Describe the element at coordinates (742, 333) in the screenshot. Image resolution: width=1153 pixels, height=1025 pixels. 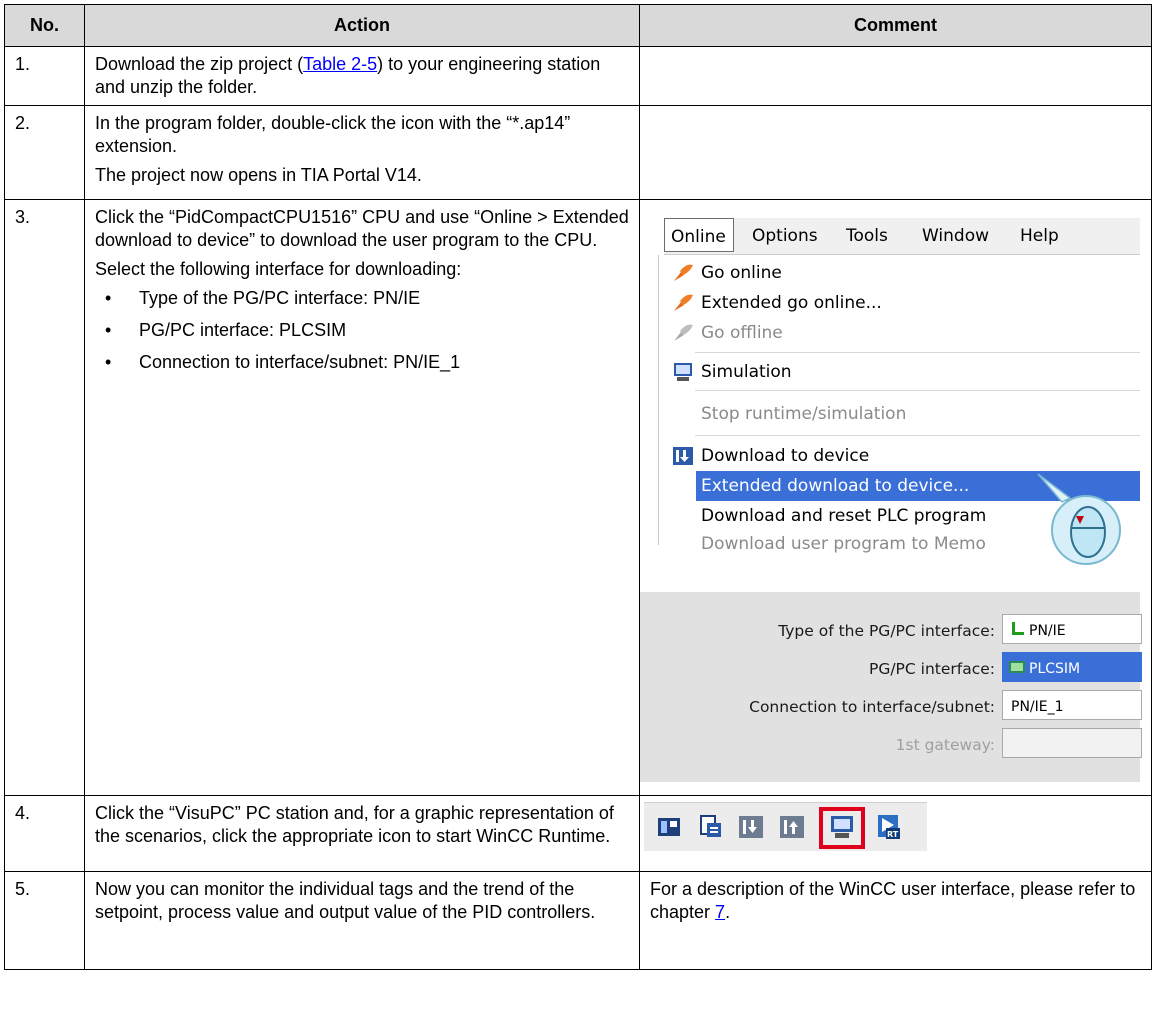
I see `menu-item-label: Go offline` at that location.